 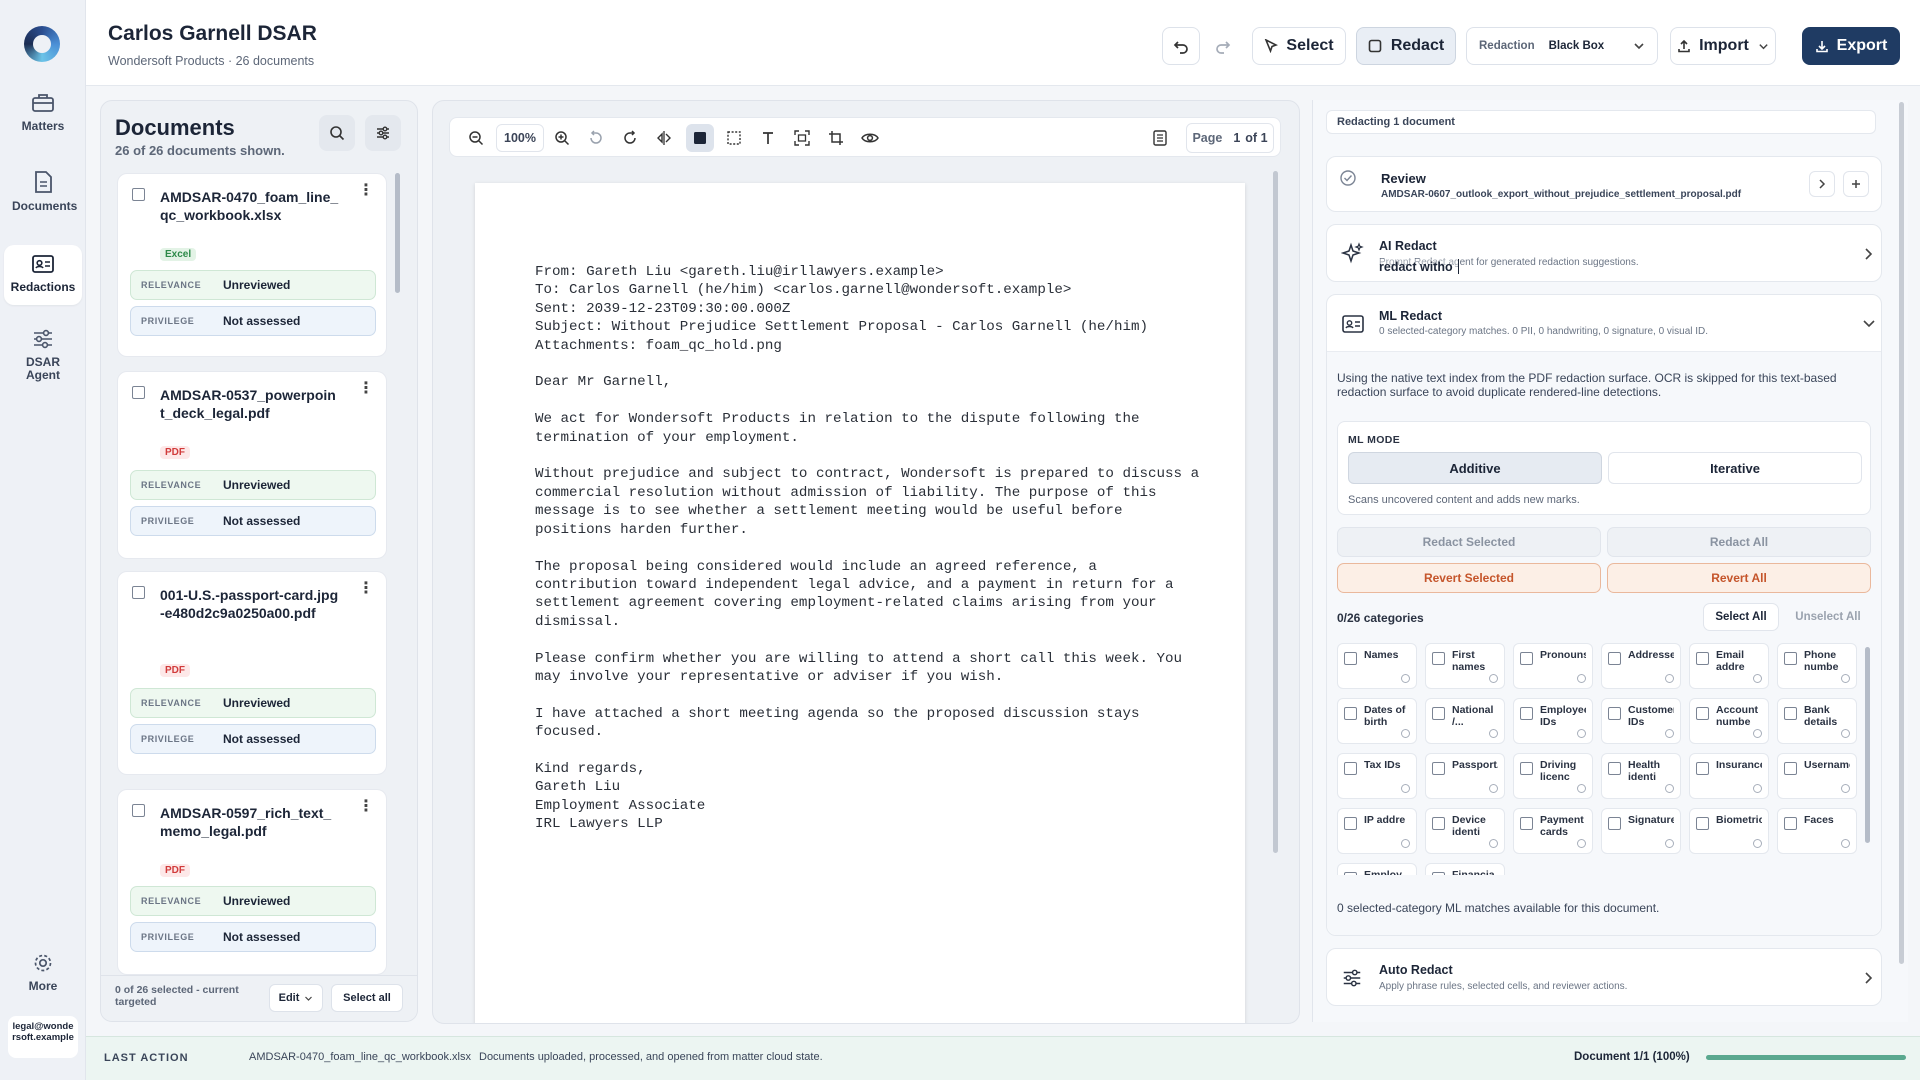 What do you see at coordinates (562, 138) in the screenshot?
I see `zoom-in-button` at bounding box center [562, 138].